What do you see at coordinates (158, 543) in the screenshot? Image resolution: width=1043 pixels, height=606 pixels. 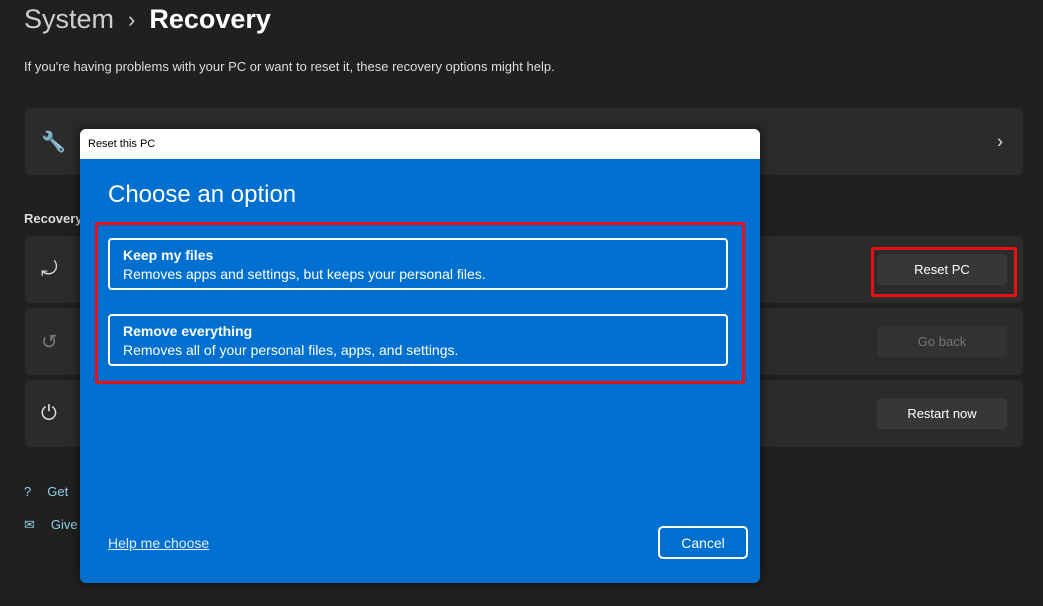 I see `help-me-choose-link: Help me choose` at bounding box center [158, 543].